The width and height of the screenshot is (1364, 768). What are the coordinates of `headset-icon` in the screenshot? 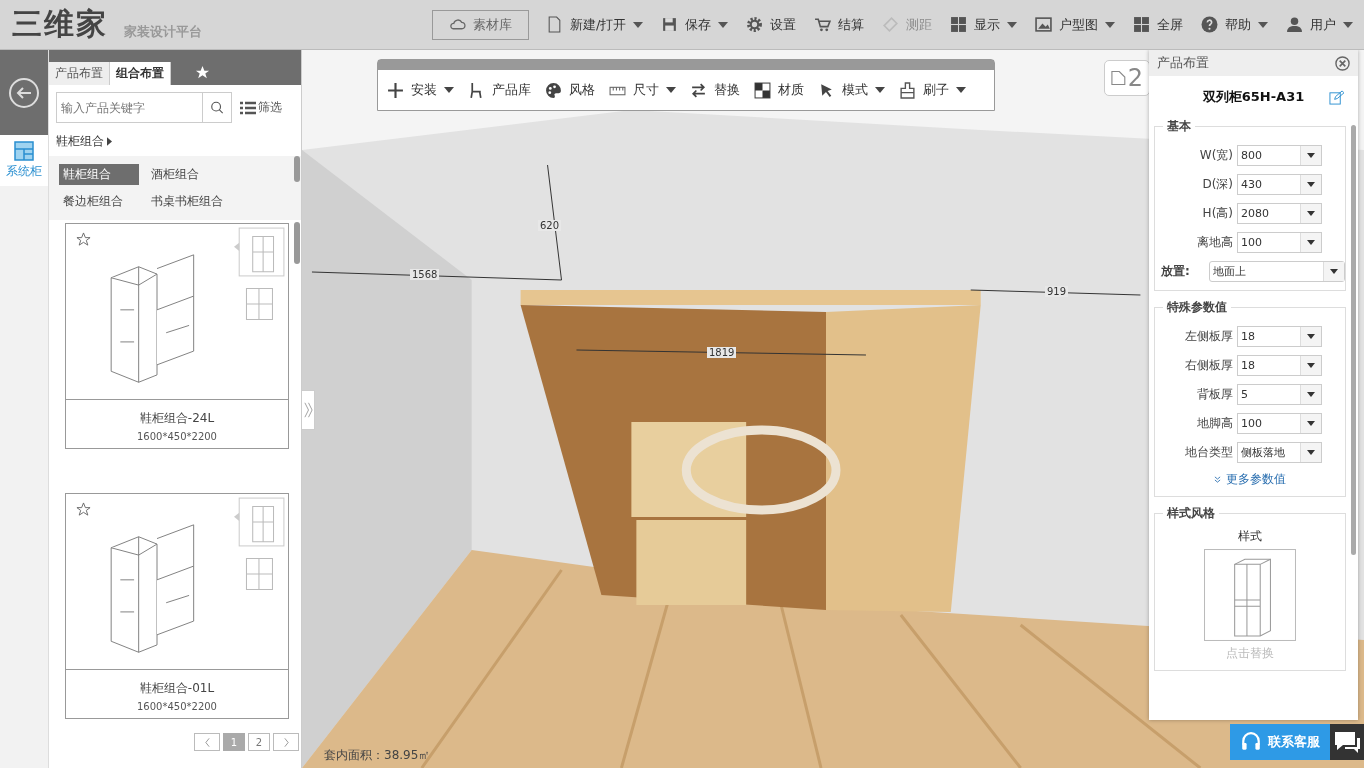 It's located at (1251, 742).